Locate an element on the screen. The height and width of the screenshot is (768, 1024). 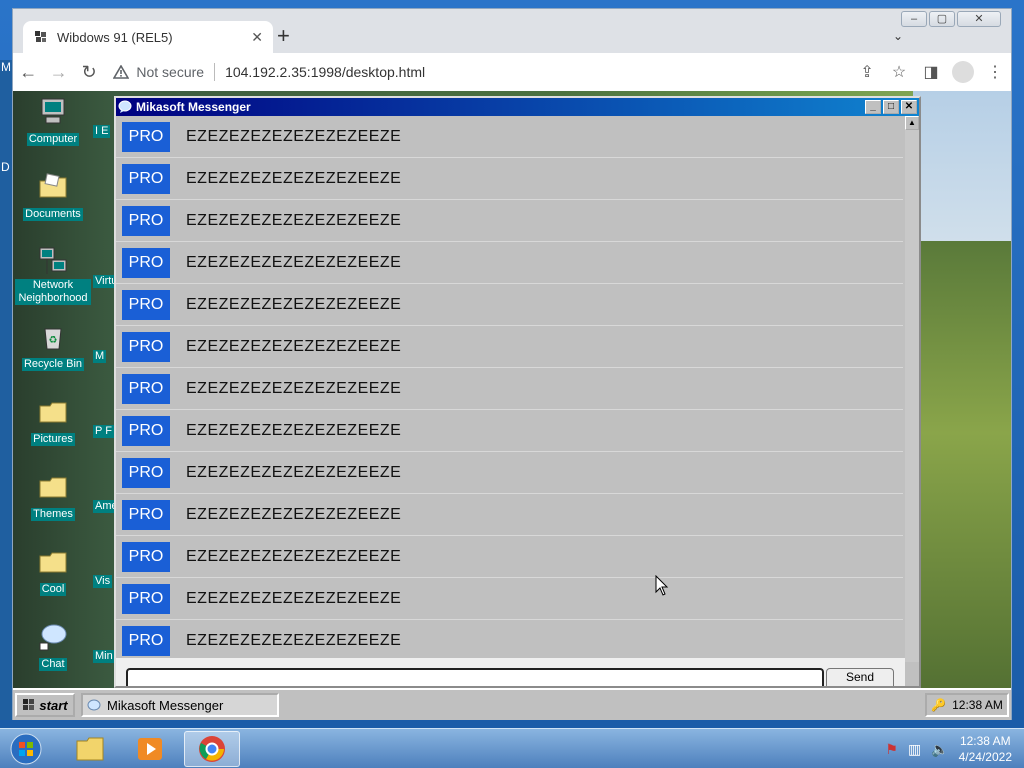
tab-title: Wibdows 91 (REL5) is located at coordinates (115, 37).